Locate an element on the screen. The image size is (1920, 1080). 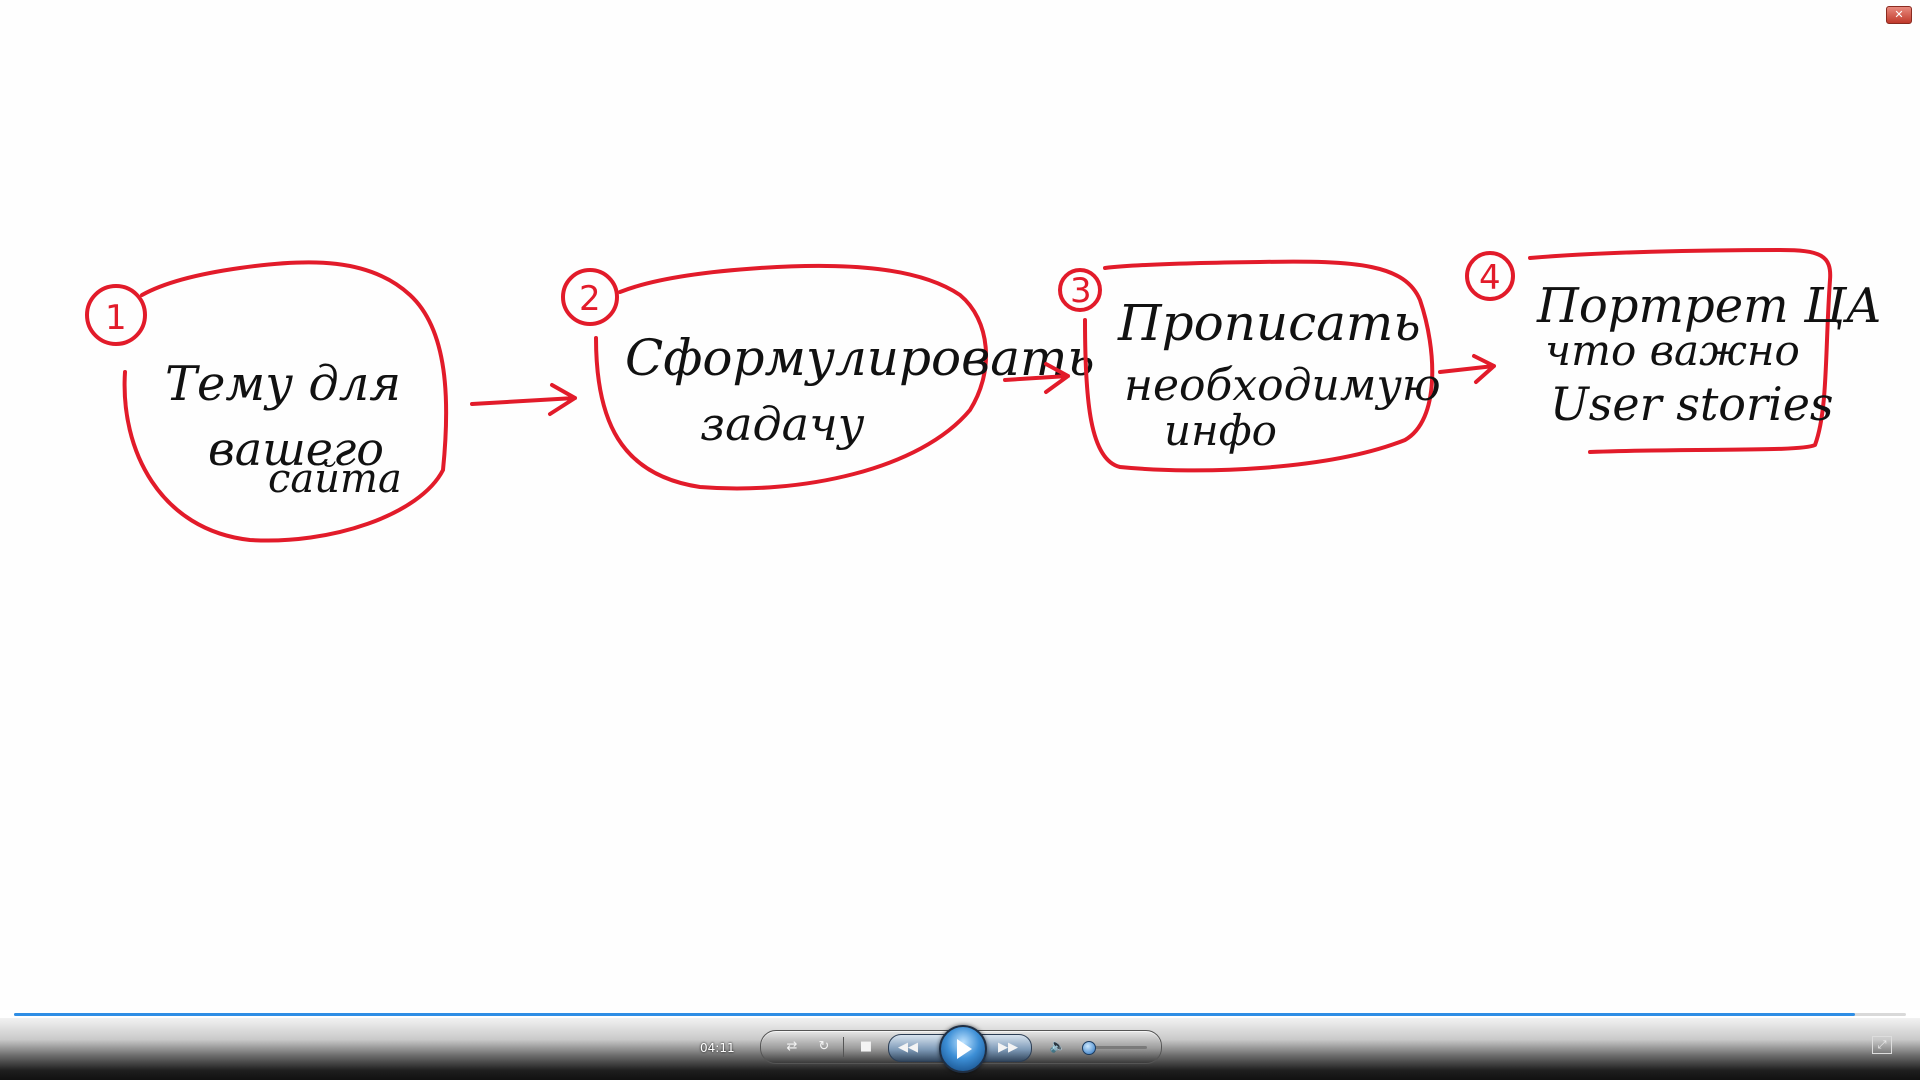
step-3-line-1: Прописать is located at coordinates (1269, 323).